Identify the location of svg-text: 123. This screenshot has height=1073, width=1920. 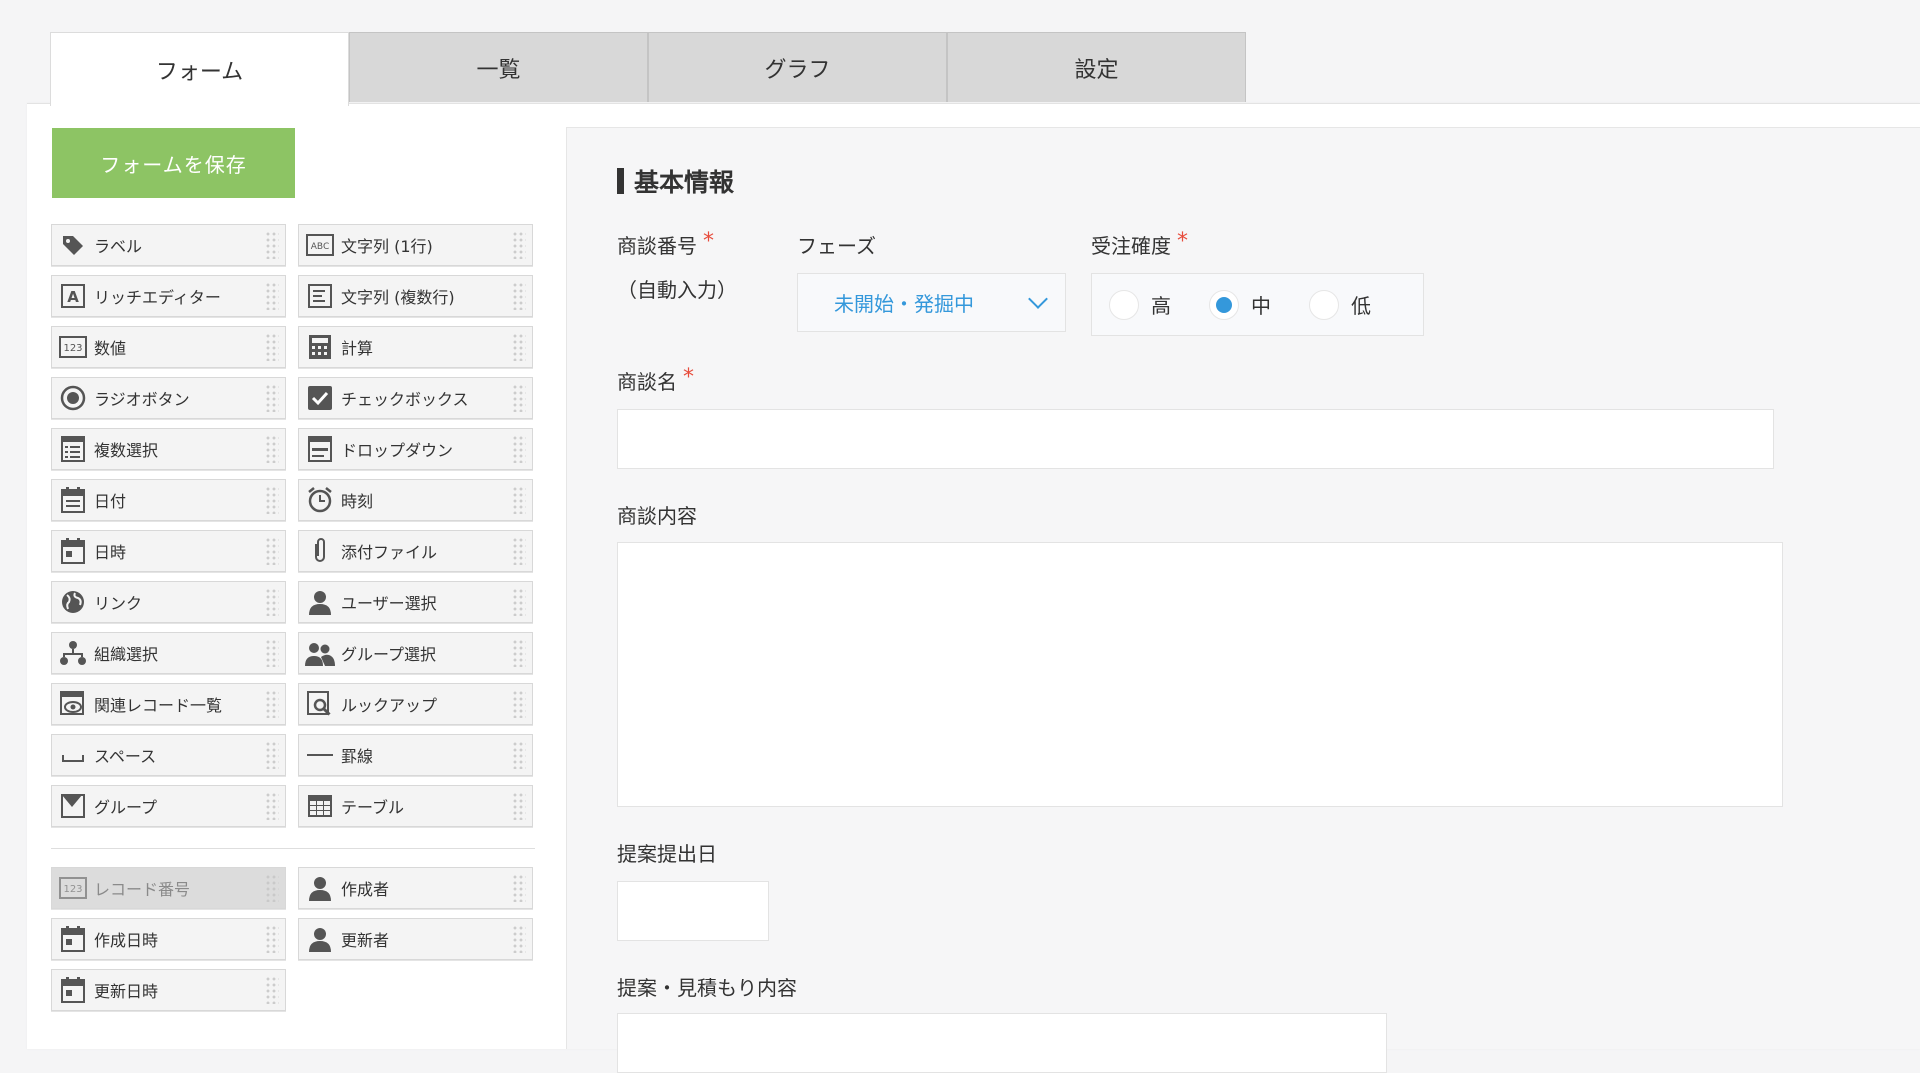
(72, 889).